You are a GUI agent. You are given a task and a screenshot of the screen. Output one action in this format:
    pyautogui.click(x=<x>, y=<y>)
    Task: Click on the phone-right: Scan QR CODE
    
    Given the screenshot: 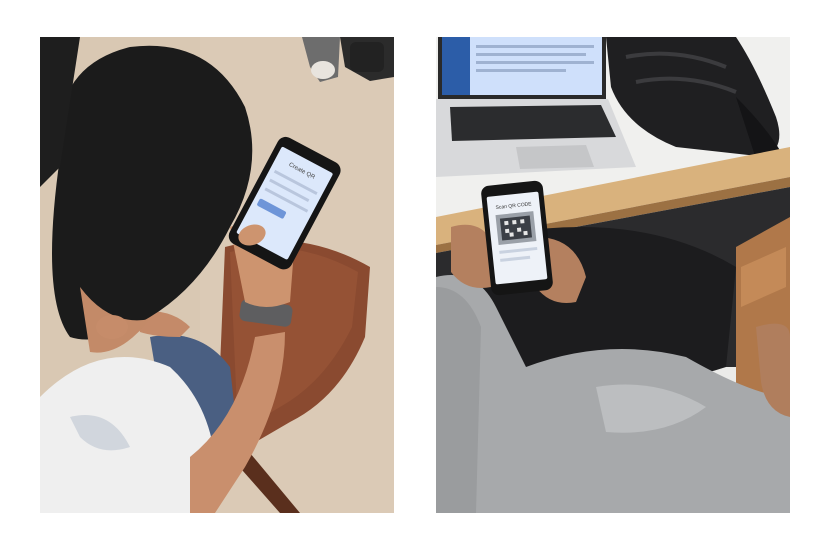 What is the action you would take?
    pyautogui.click(x=517, y=238)
    